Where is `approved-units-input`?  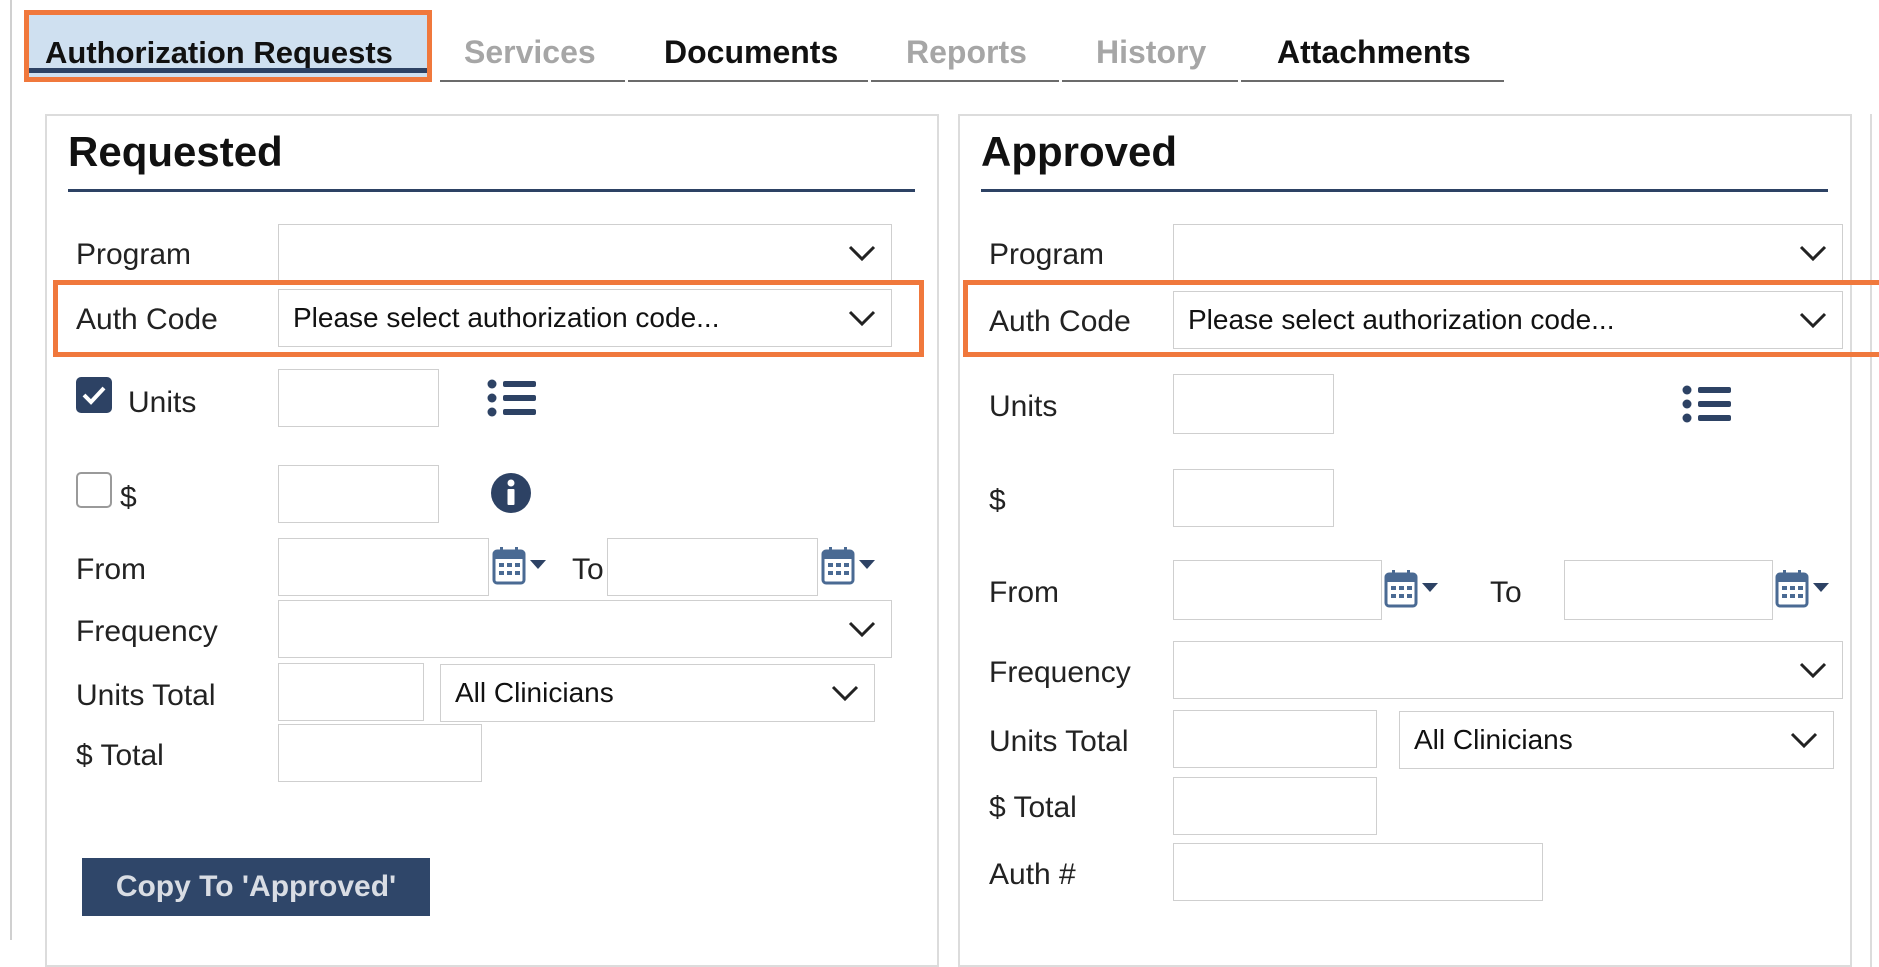 approved-units-input is located at coordinates (1253, 404).